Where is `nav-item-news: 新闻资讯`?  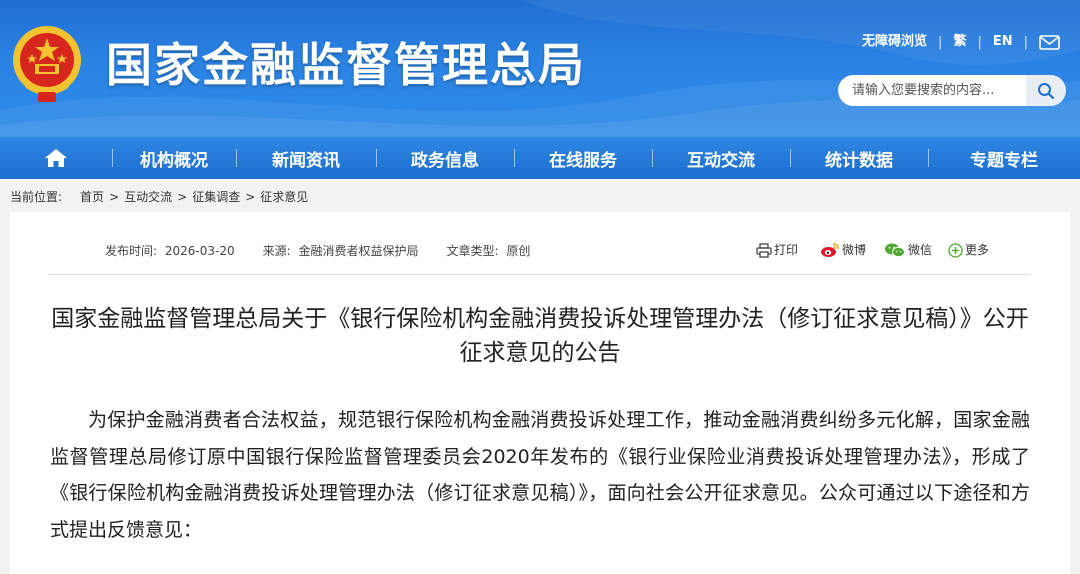
nav-item-news: 新闻资讯 is located at coordinates (306, 158).